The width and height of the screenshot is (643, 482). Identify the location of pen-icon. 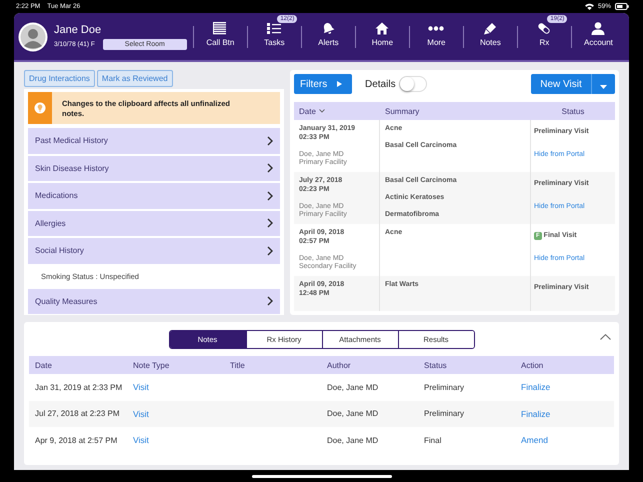
(490, 28).